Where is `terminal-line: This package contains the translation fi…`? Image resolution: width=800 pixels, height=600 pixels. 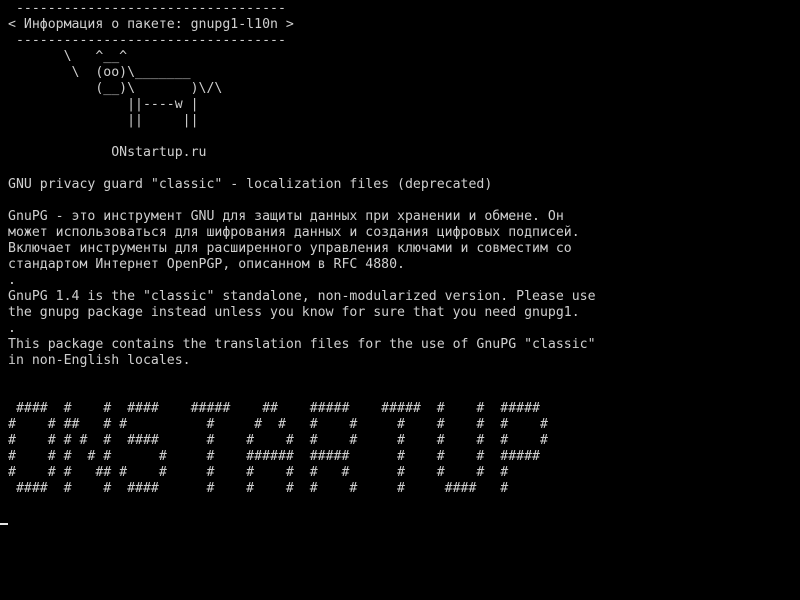
terminal-line: This package contains the translation fi… is located at coordinates (302, 344).